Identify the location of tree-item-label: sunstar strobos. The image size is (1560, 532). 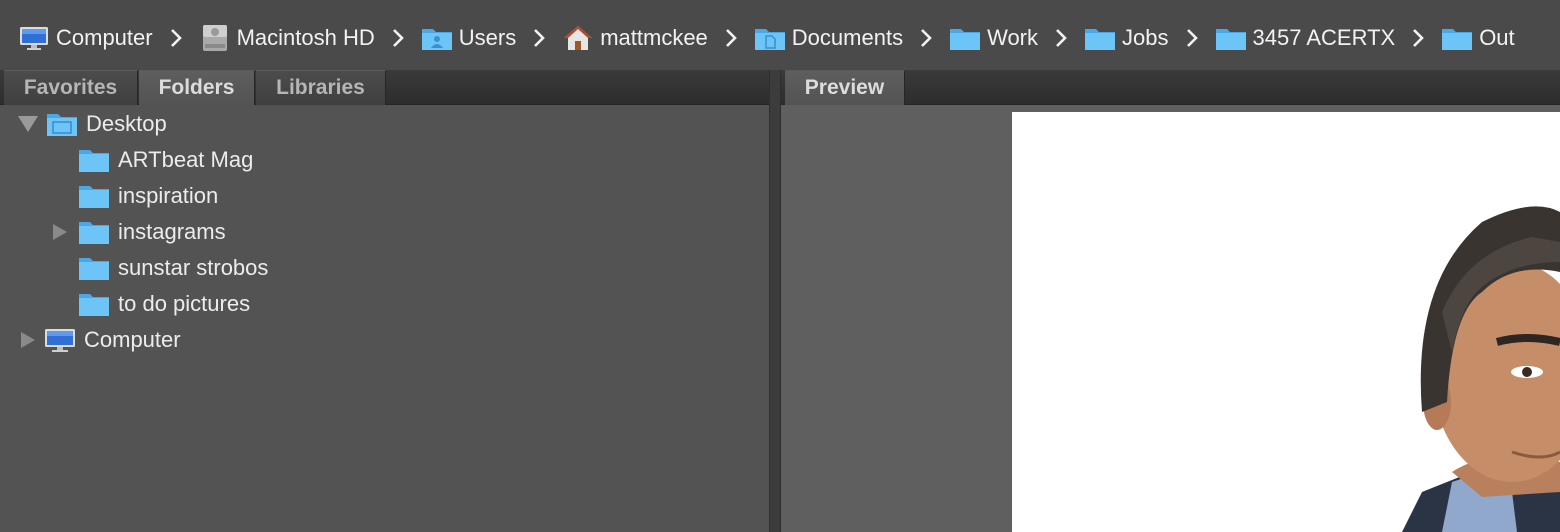
(193, 267).